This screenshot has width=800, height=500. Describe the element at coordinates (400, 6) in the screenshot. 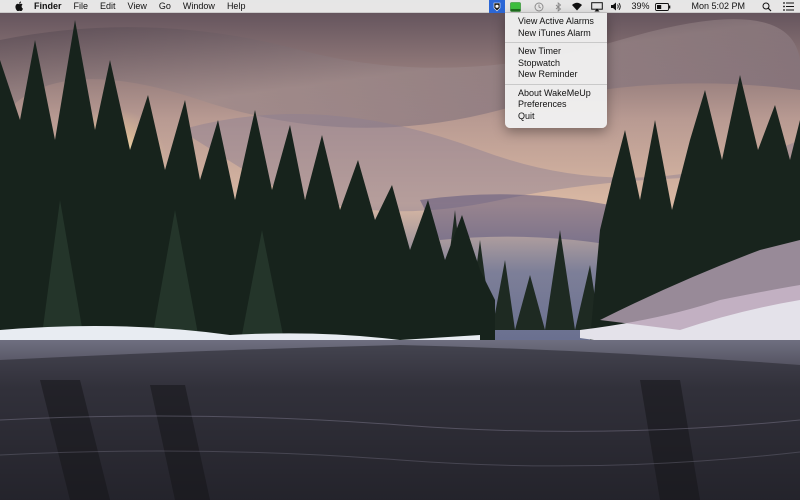

I see `menu-bar: Finder File Edit View Go Window Help 39%` at that location.